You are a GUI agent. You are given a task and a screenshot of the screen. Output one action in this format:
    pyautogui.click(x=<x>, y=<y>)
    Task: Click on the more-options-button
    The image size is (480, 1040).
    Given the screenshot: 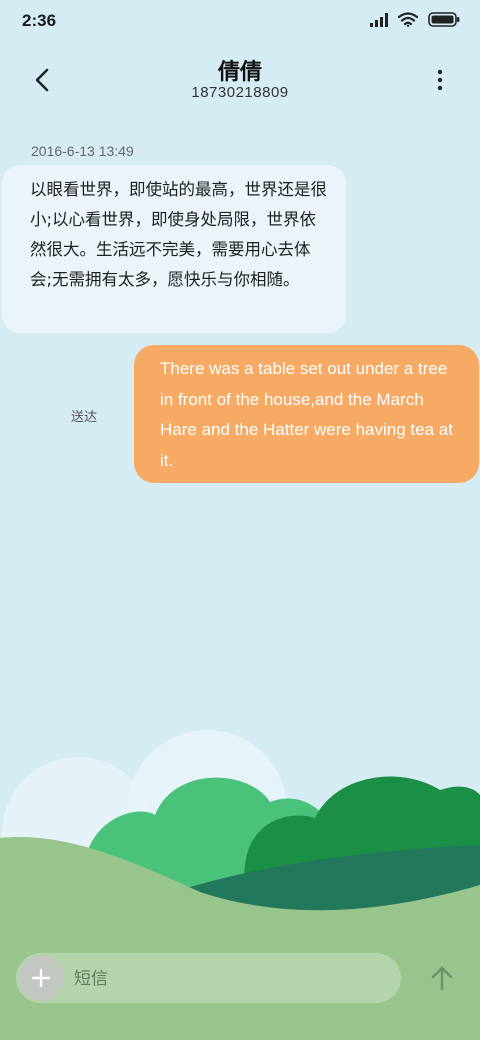 What is the action you would take?
    pyautogui.click(x=440, y=80)
    